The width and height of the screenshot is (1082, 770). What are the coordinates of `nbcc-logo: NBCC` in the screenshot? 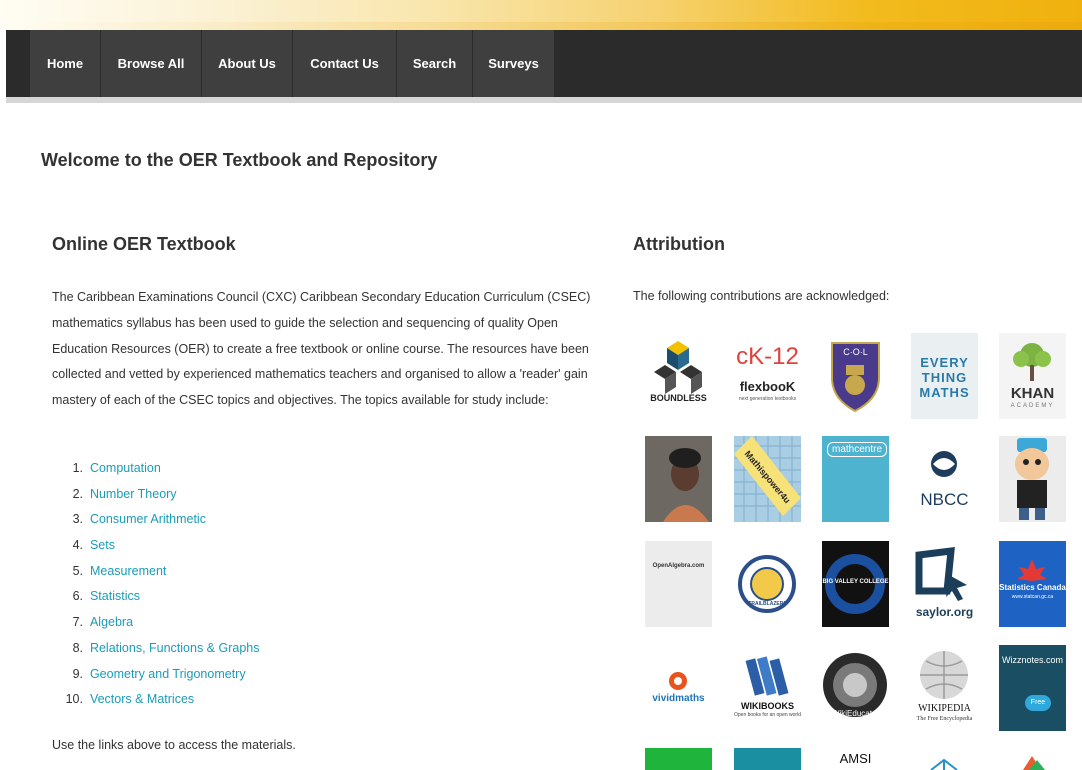 It's located at (944, 479).